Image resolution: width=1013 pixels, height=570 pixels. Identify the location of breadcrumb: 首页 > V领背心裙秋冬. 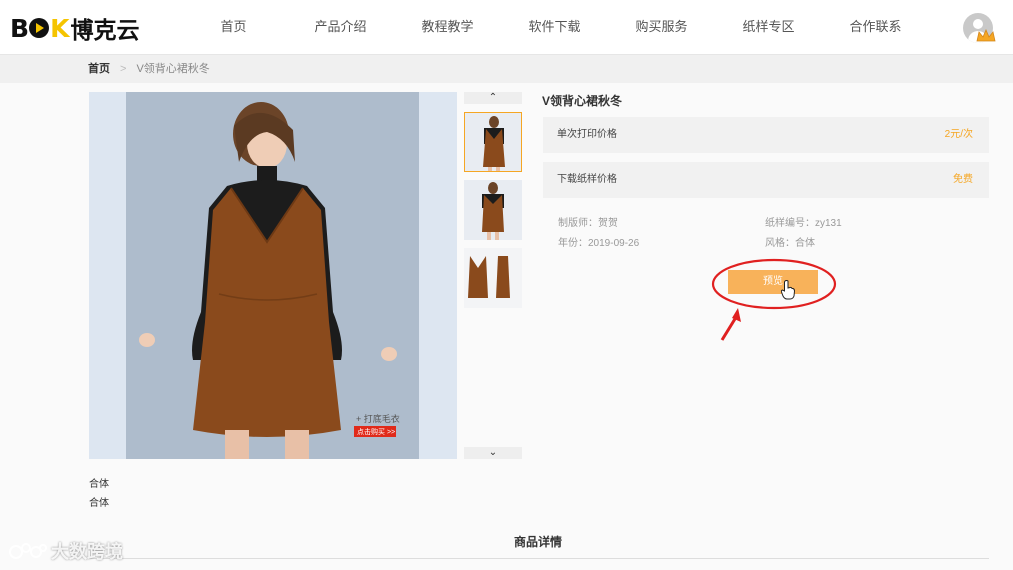
(149, 69).